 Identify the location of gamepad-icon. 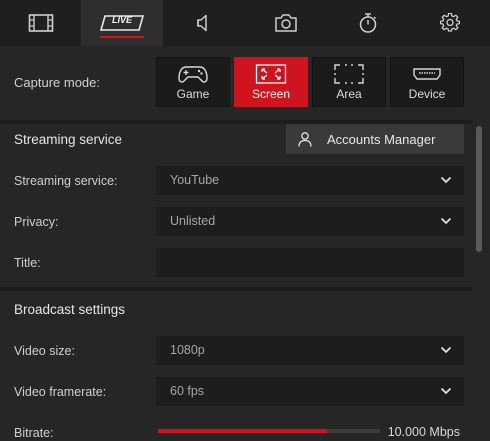
(193, 74).